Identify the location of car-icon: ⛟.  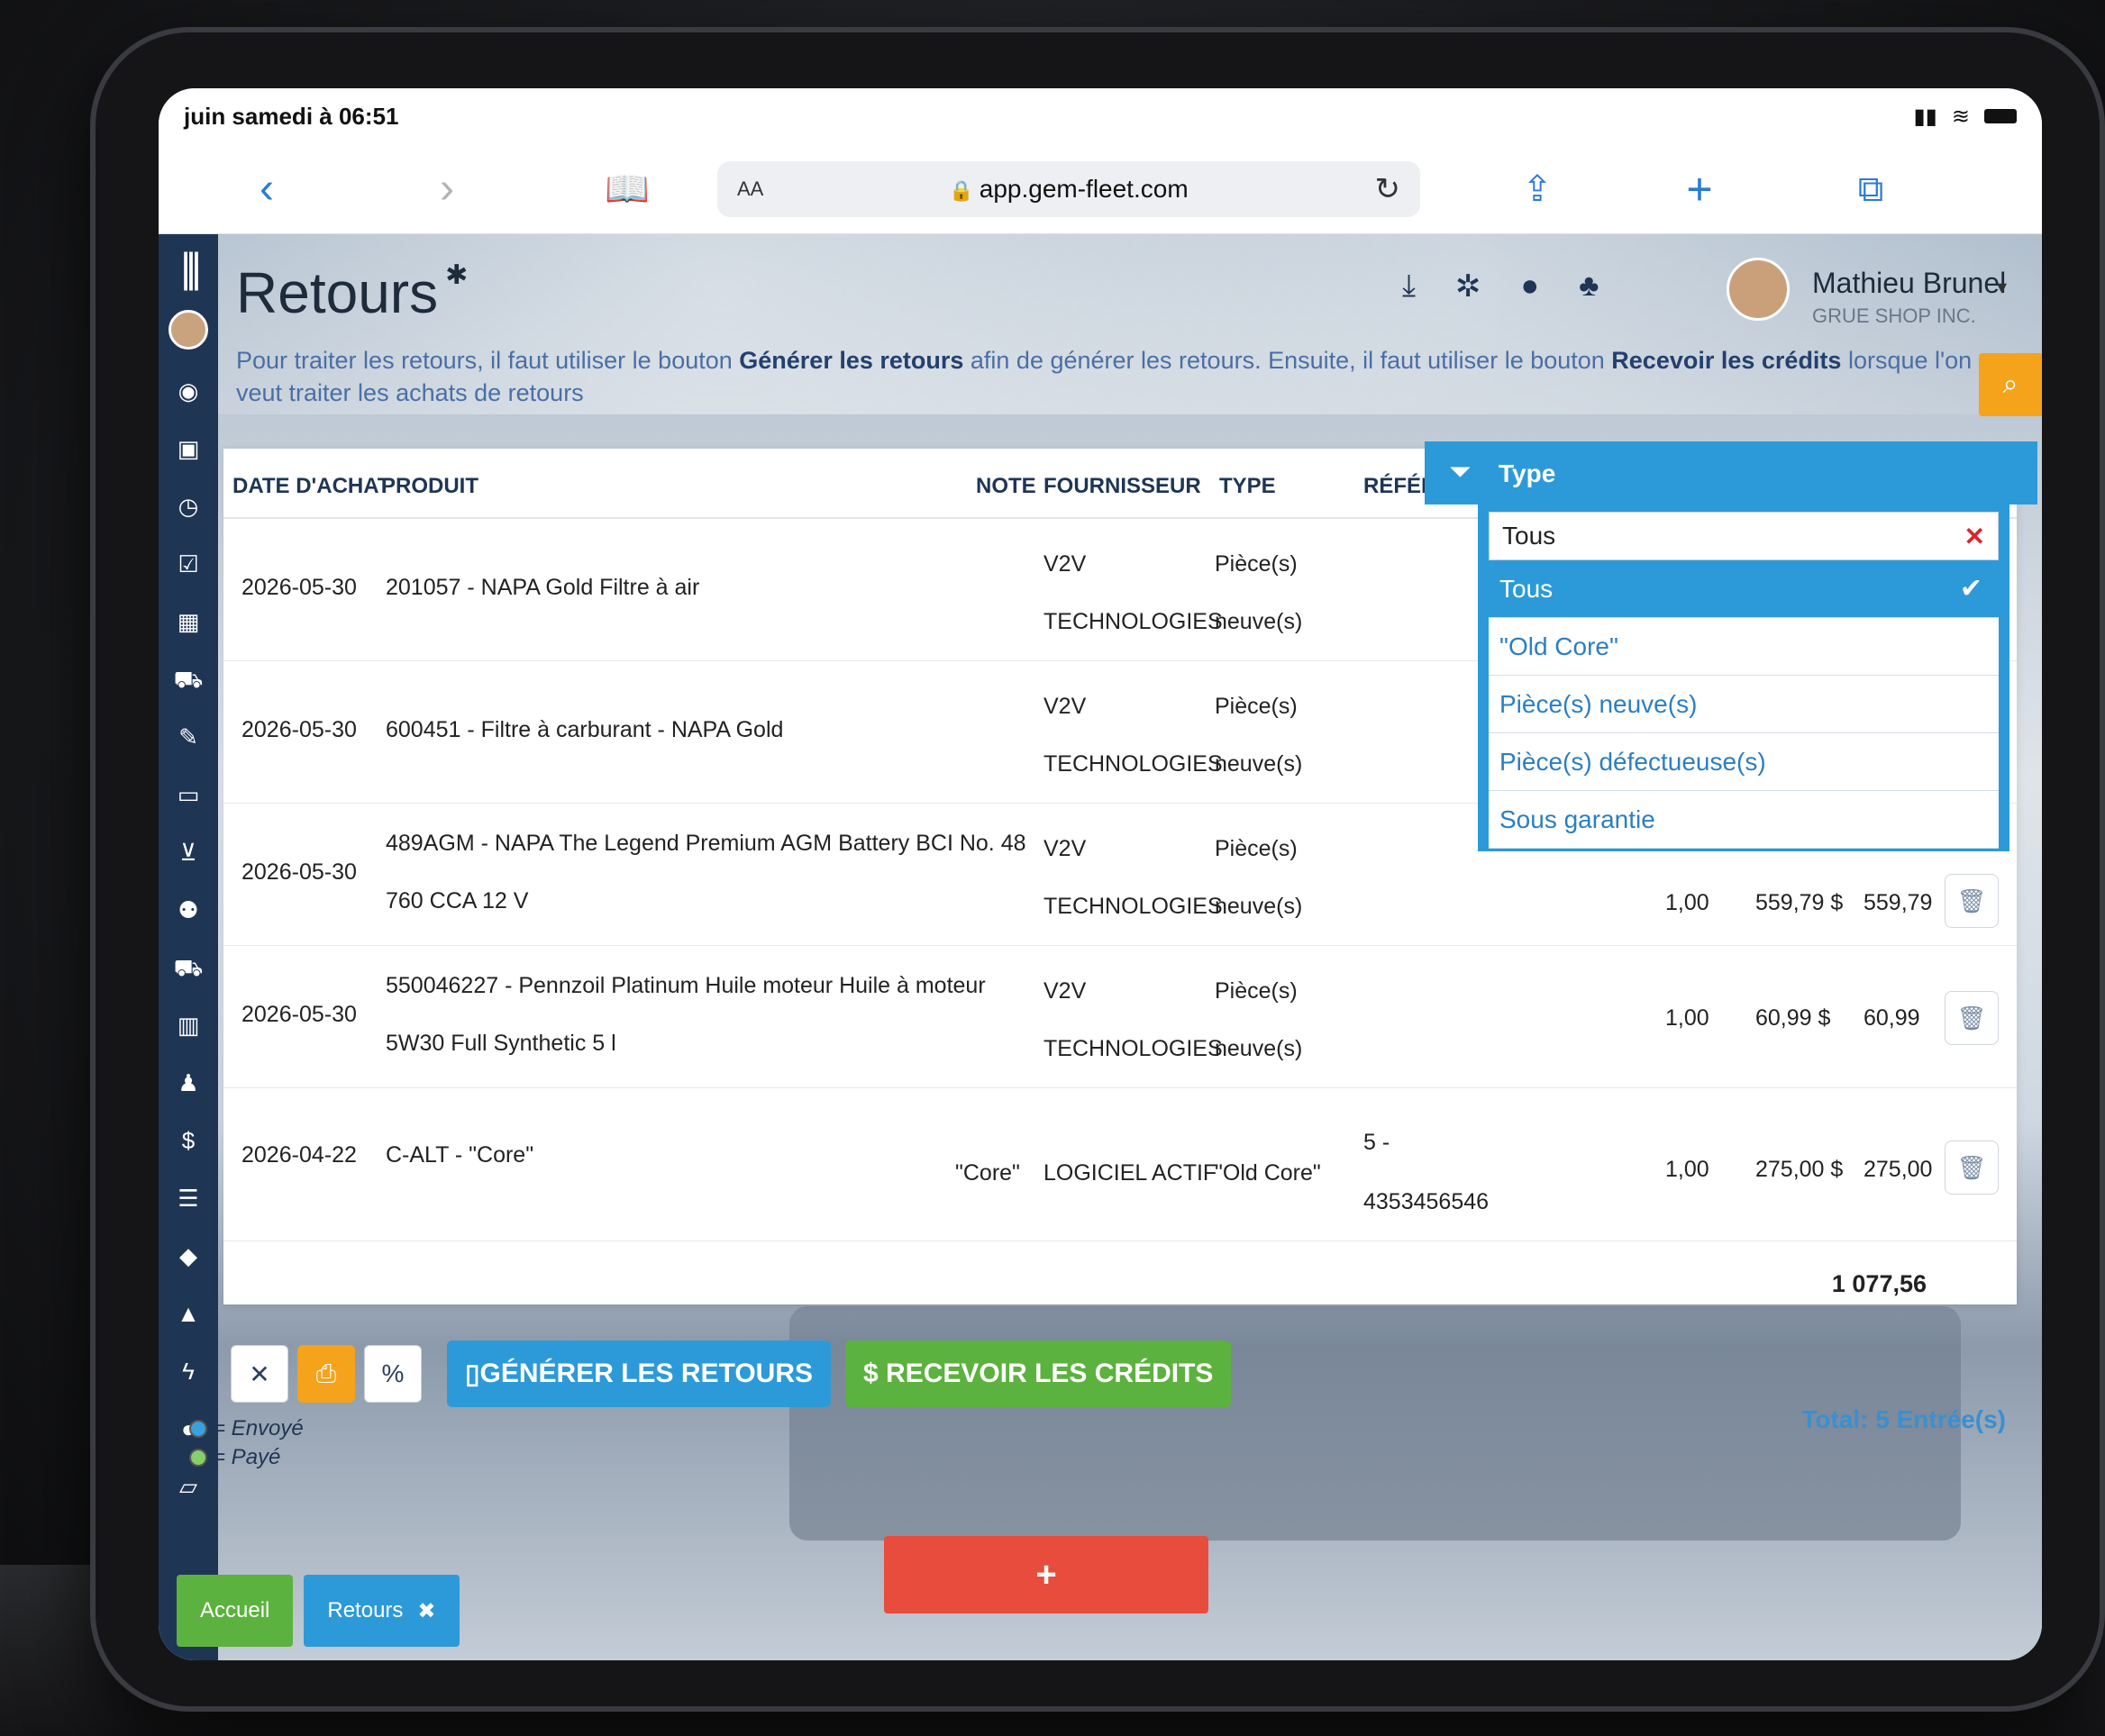
(188, 679).